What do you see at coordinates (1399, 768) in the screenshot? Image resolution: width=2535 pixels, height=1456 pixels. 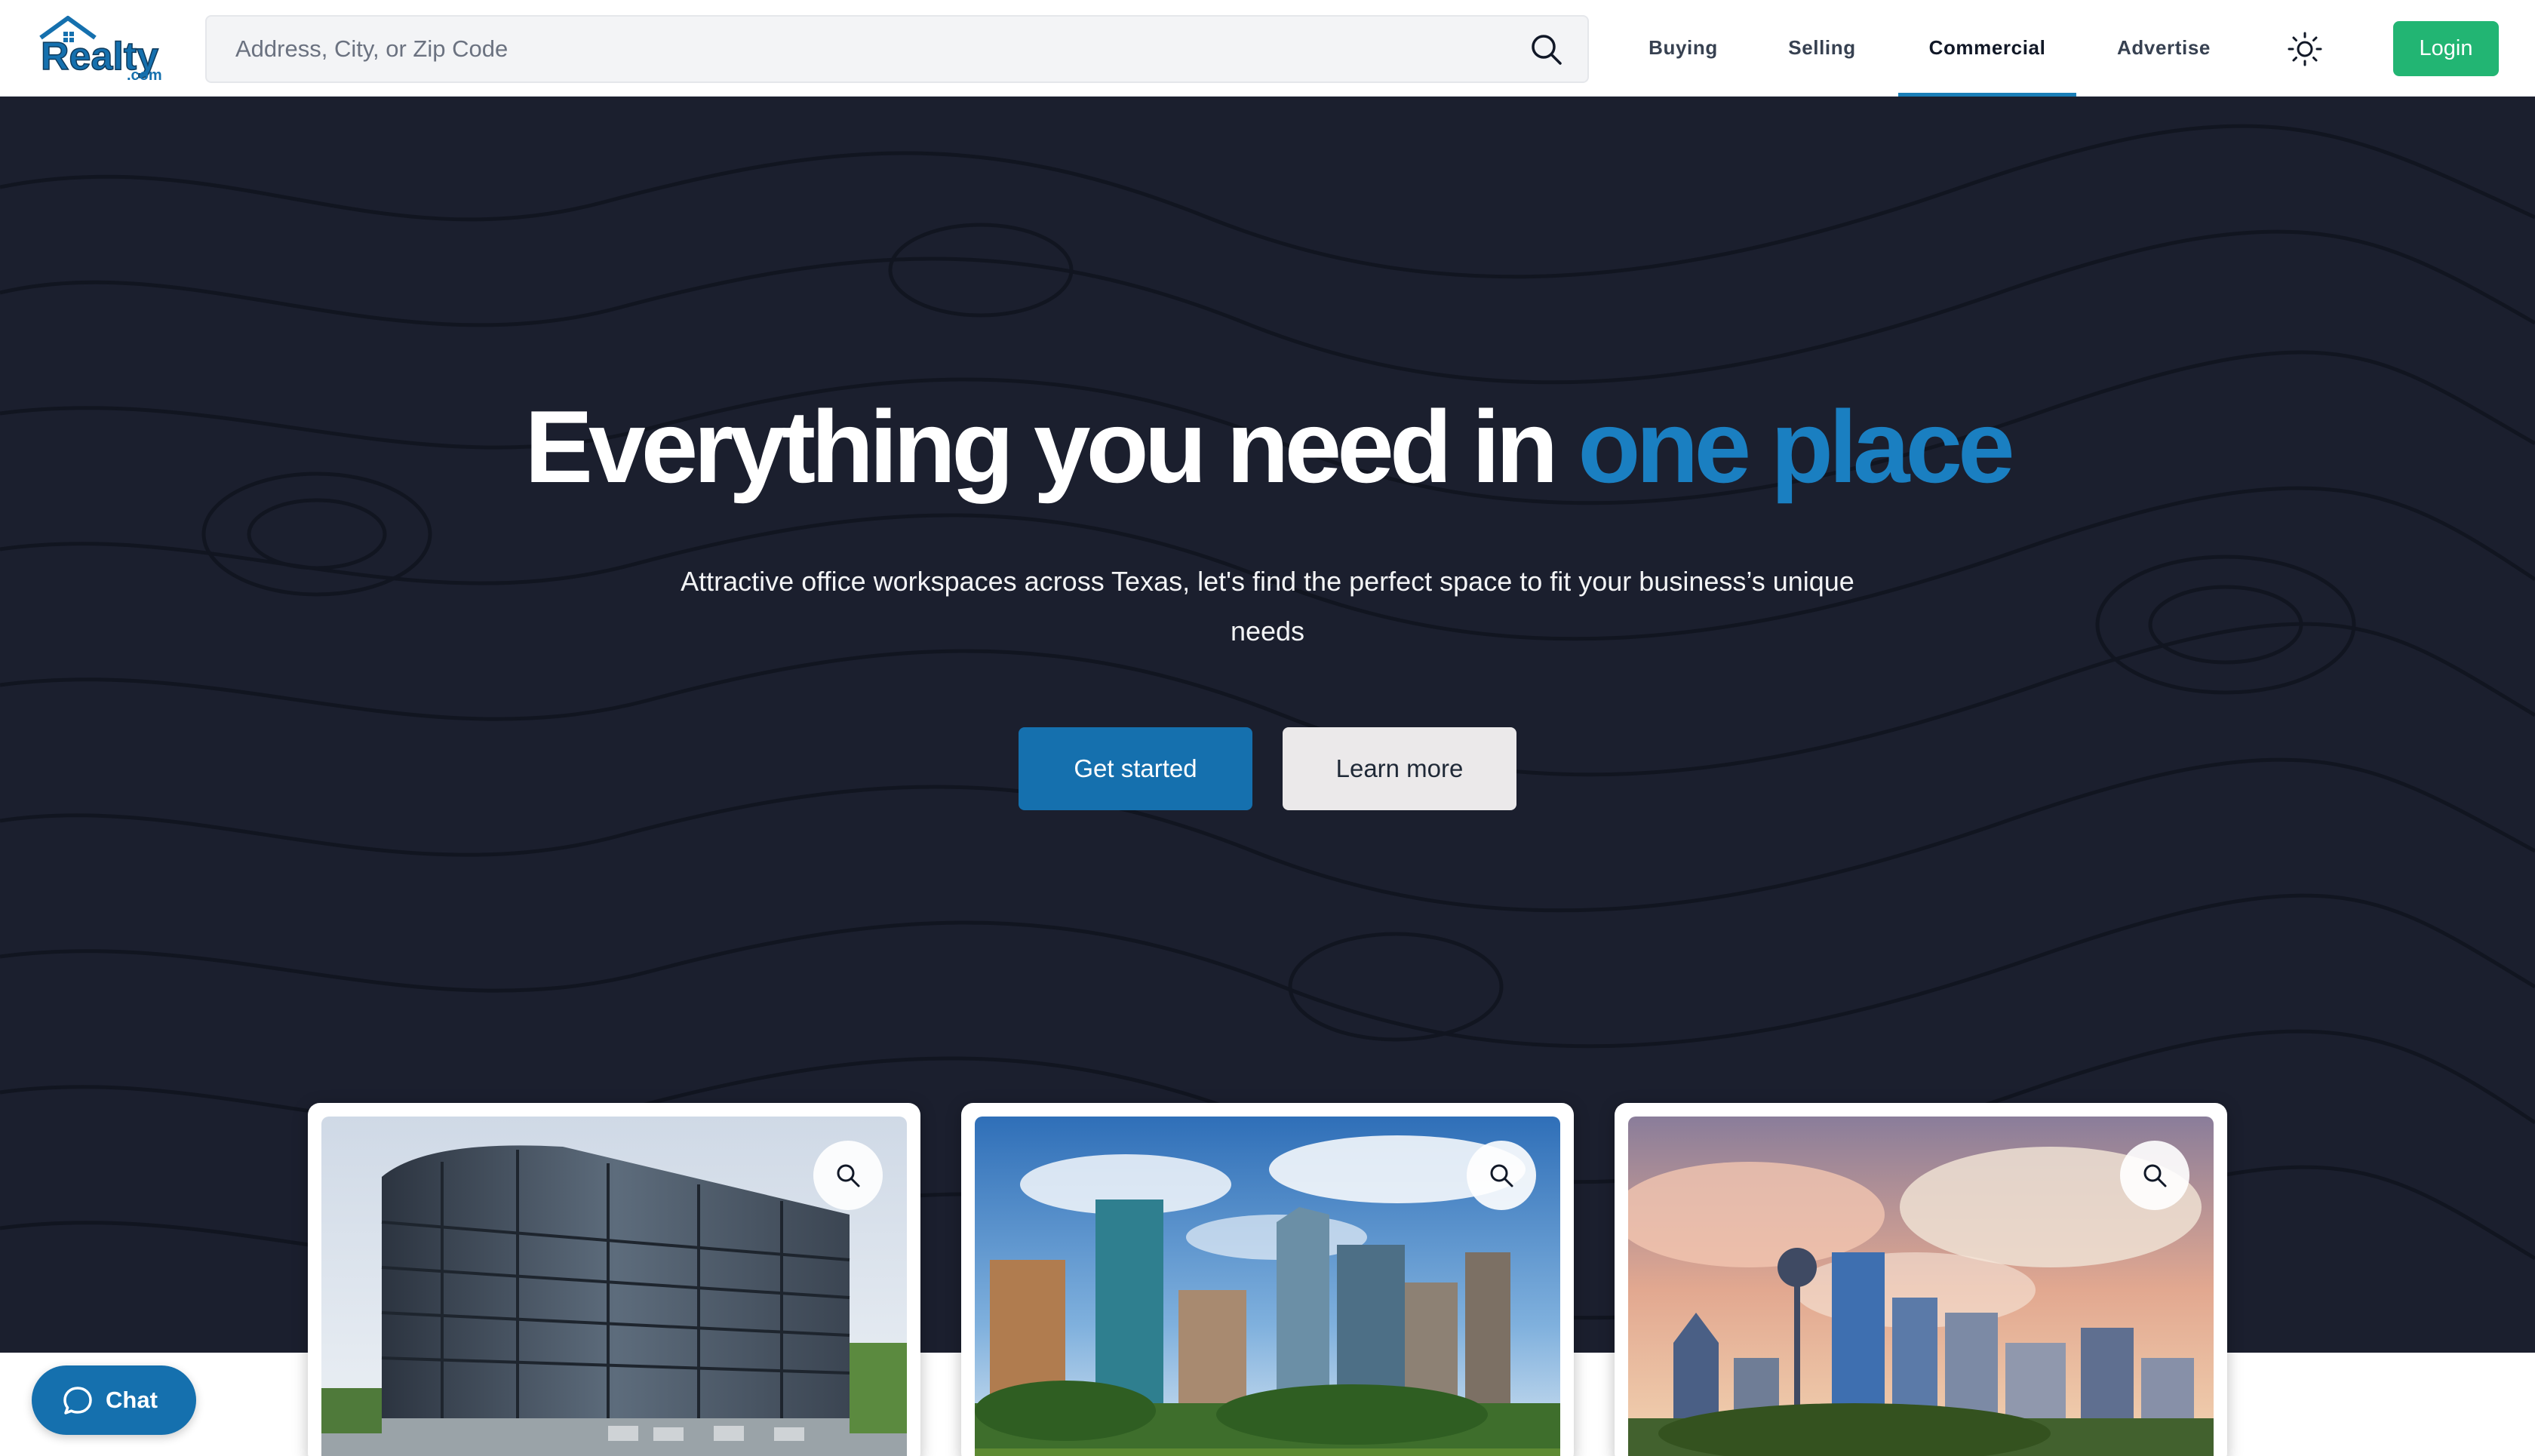 I see `learn-more-button: Learn more` at bounding box center [1399, 768].